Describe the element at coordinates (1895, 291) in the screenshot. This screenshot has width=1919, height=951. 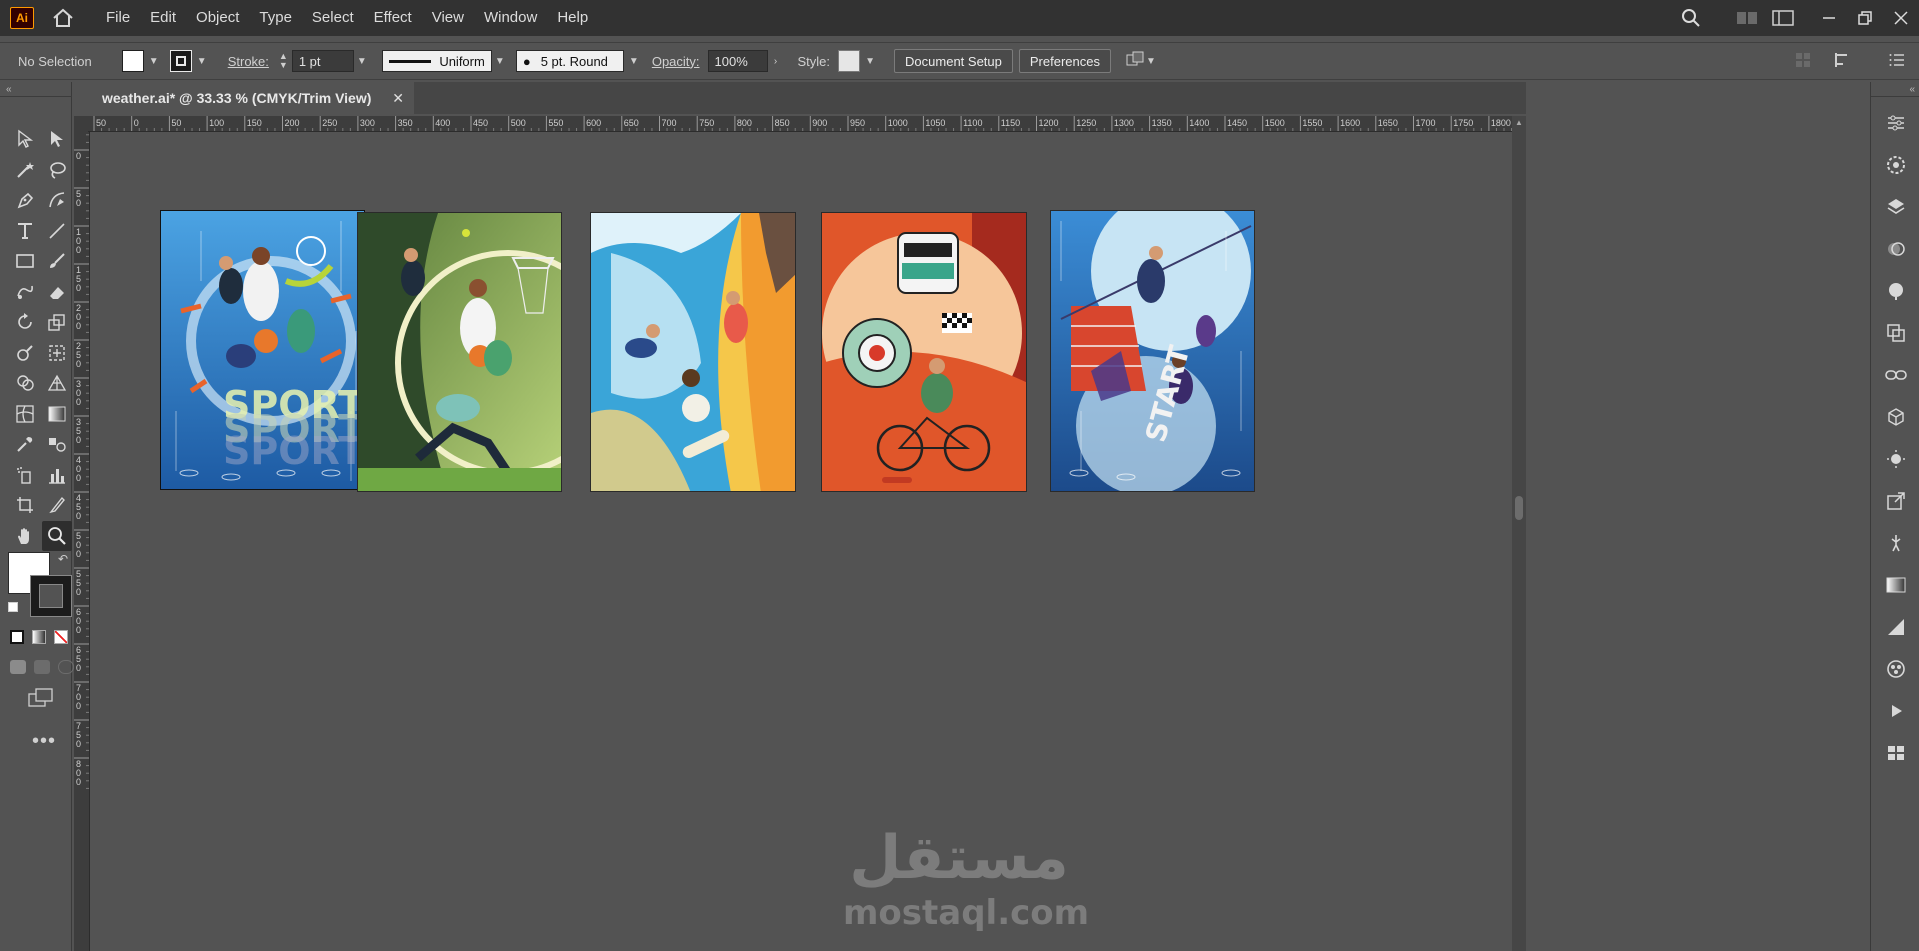
I see `color-guide-icon` at that location.